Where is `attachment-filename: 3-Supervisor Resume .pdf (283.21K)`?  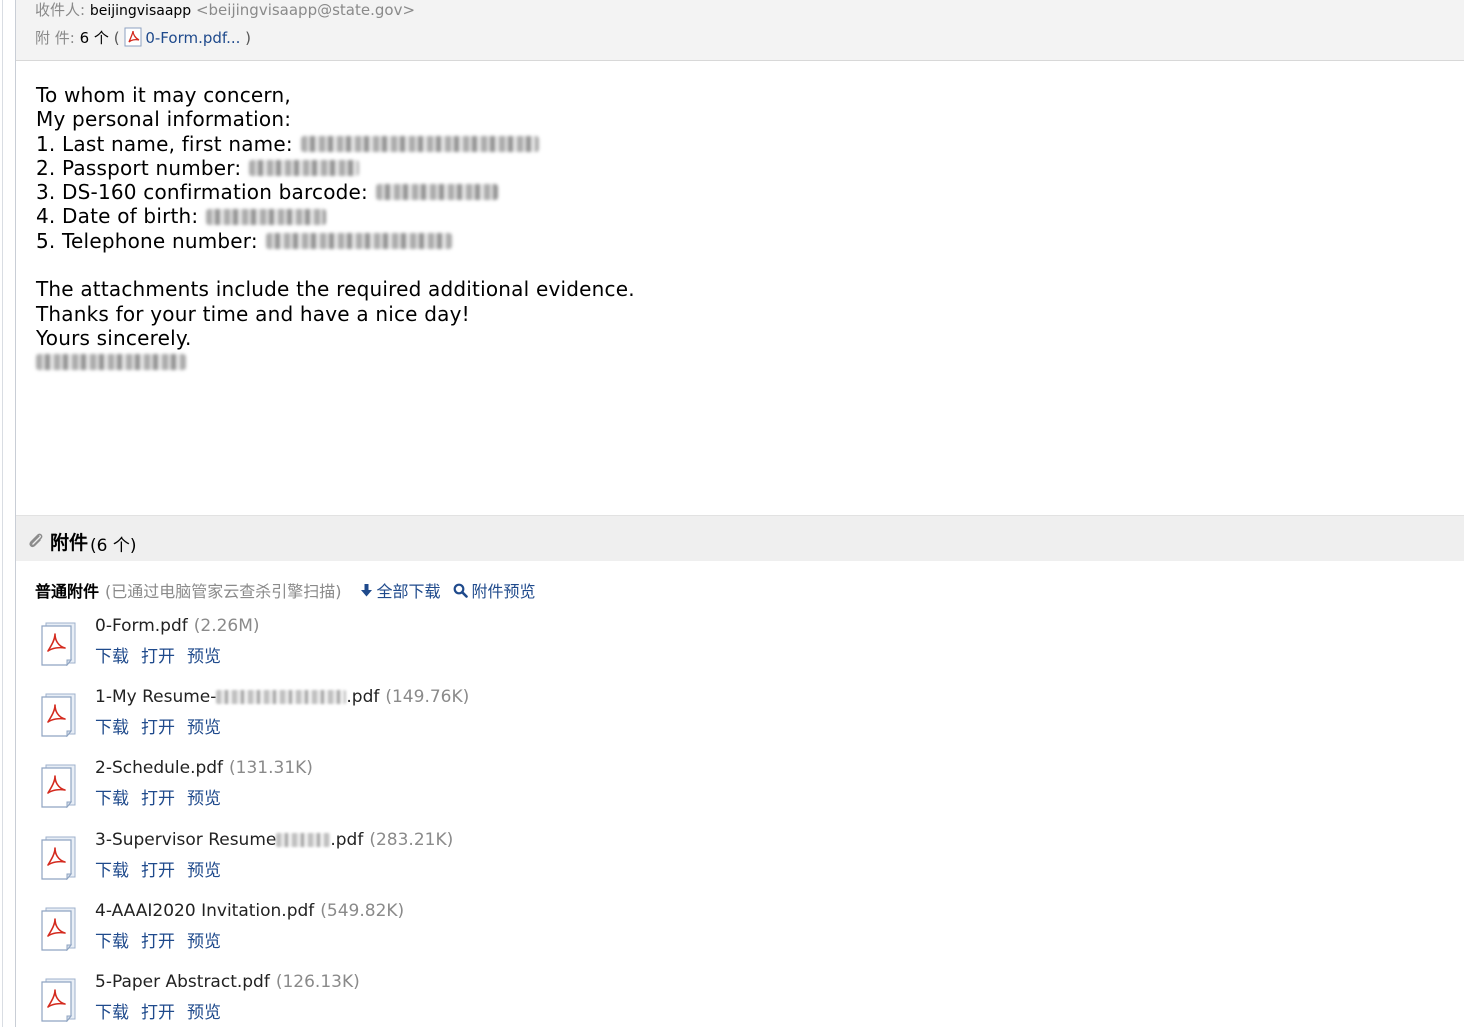 attachment-filename: 3-Supervisor Resume .pdf (283.21K) is located at coordinates (274, 840).